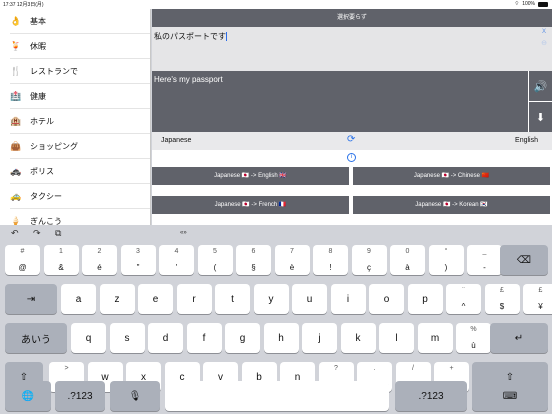  I want to click on key-letter: k, so click(358, 338).